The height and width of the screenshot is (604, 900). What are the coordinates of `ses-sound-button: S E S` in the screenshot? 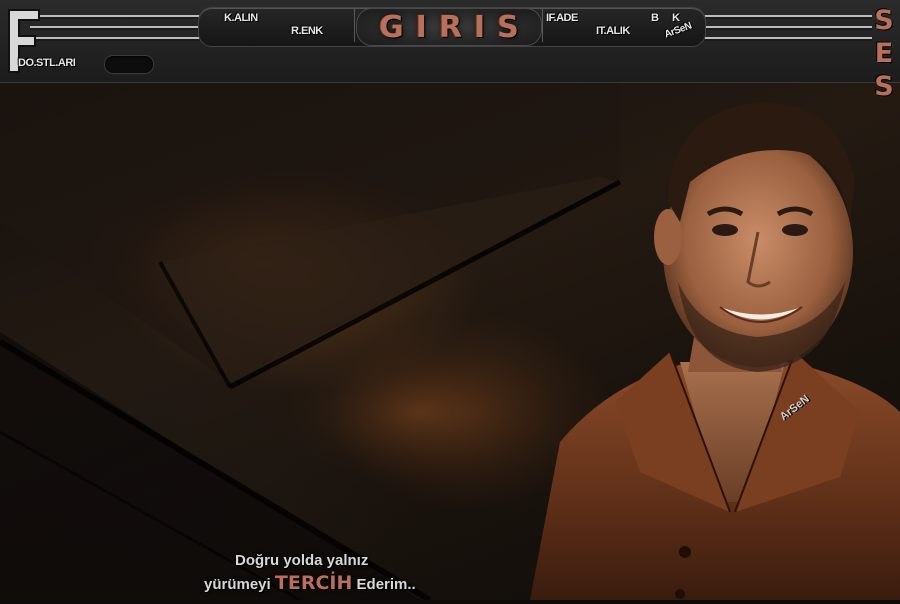 It's located at (884, 53).